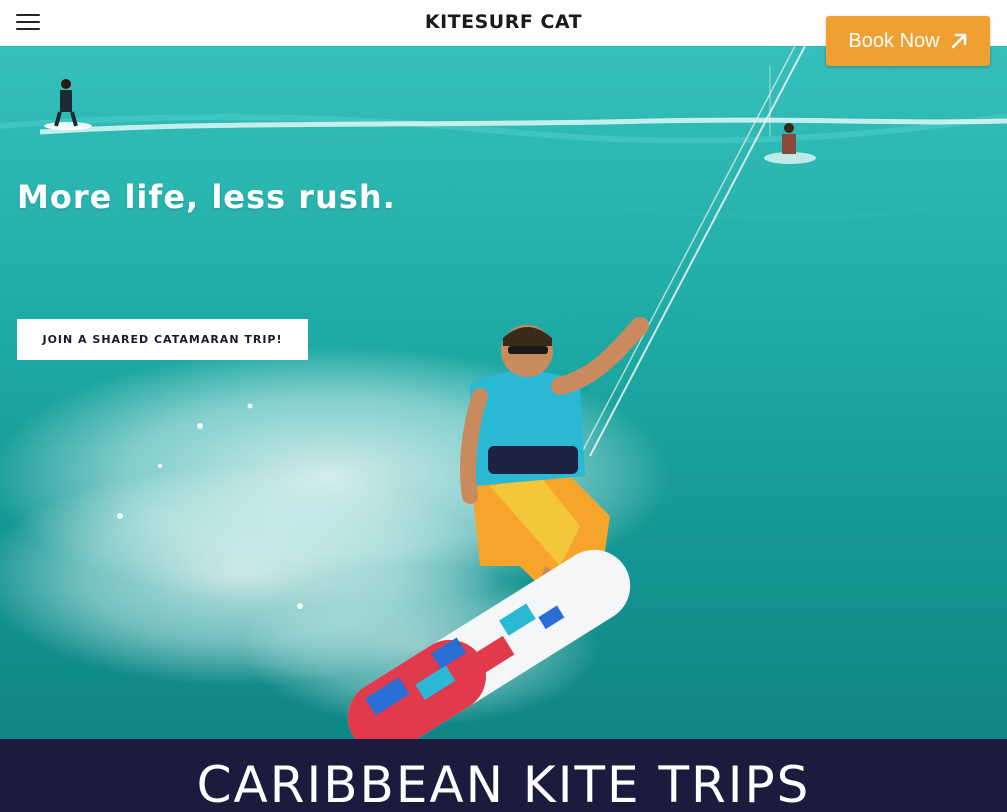 This screenshot has width=1007, height=812. I want to click on book-now-label: Book Now, so click(894, 40).